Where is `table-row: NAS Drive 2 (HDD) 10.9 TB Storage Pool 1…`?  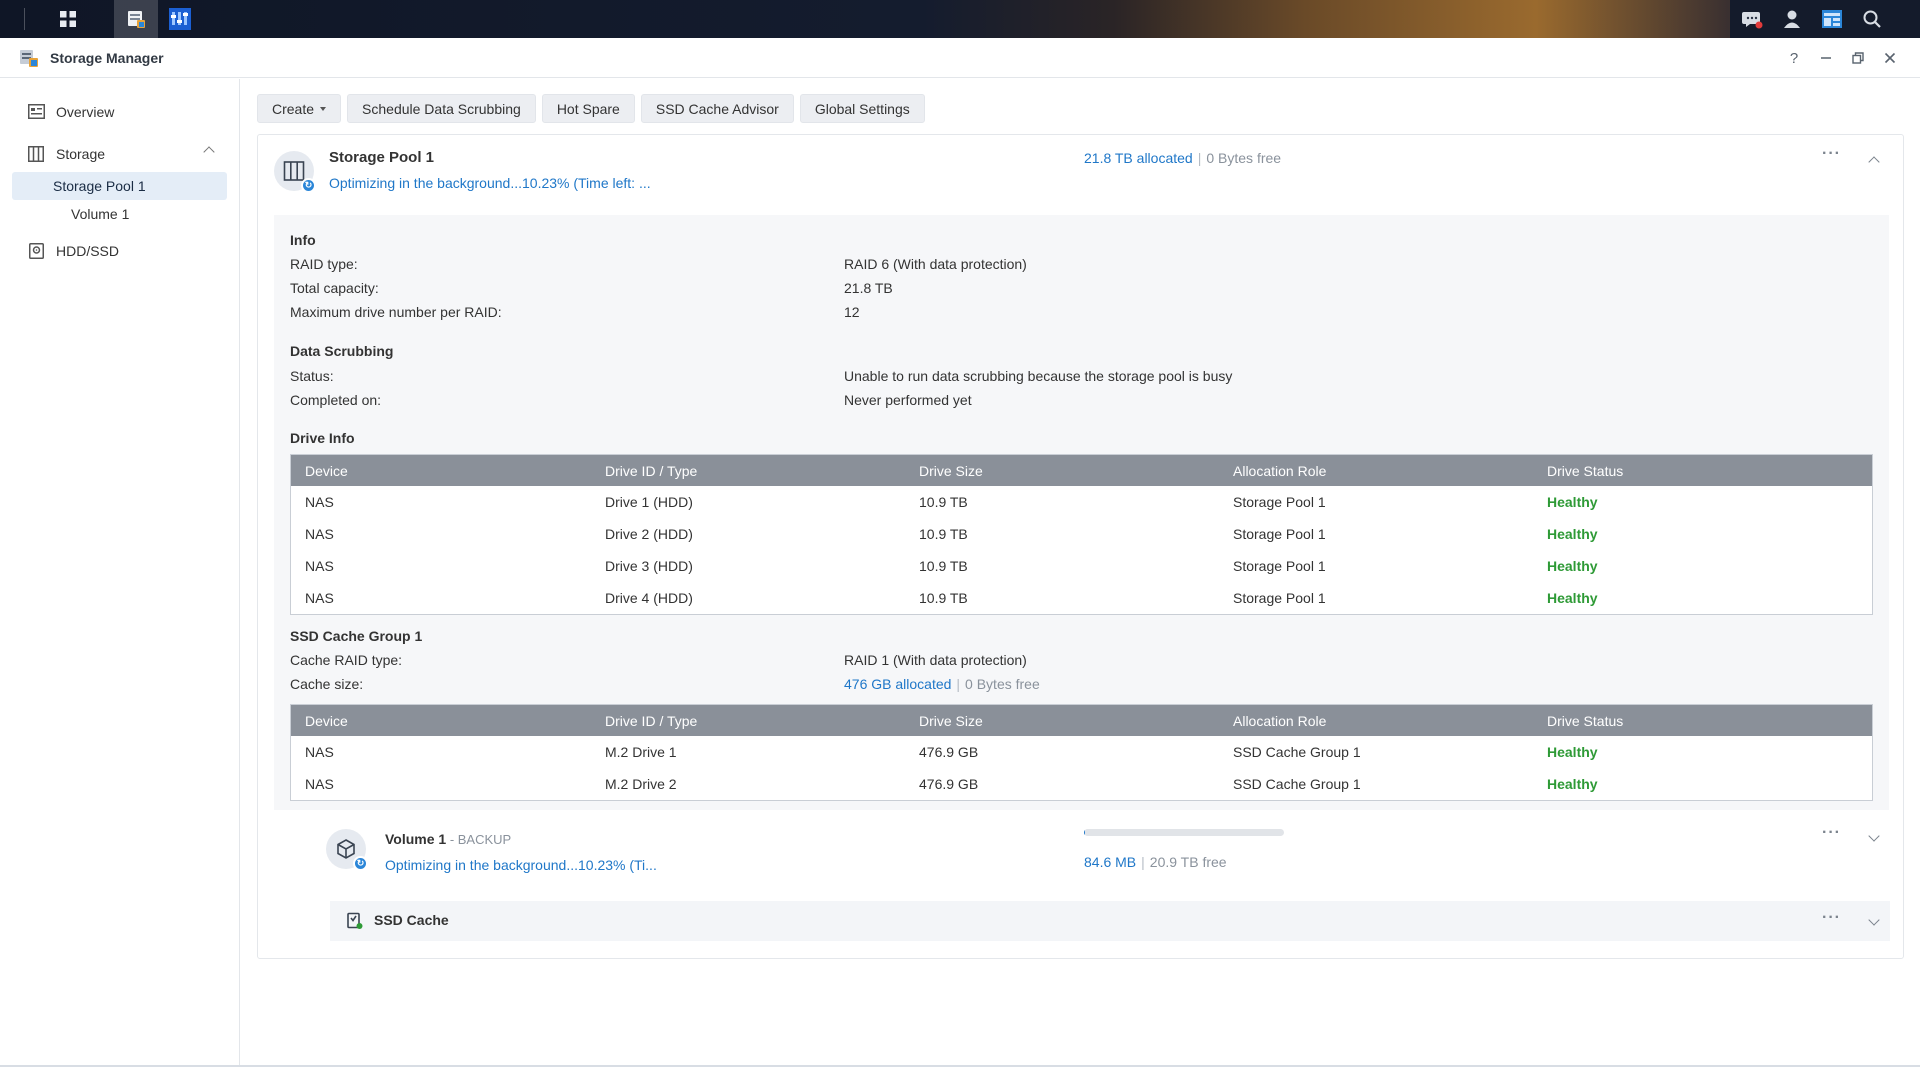 table-row: NAS Drive 2 (HDD) 10.9 TB Storage Pool 1… is located at coordinates (1081, 534).